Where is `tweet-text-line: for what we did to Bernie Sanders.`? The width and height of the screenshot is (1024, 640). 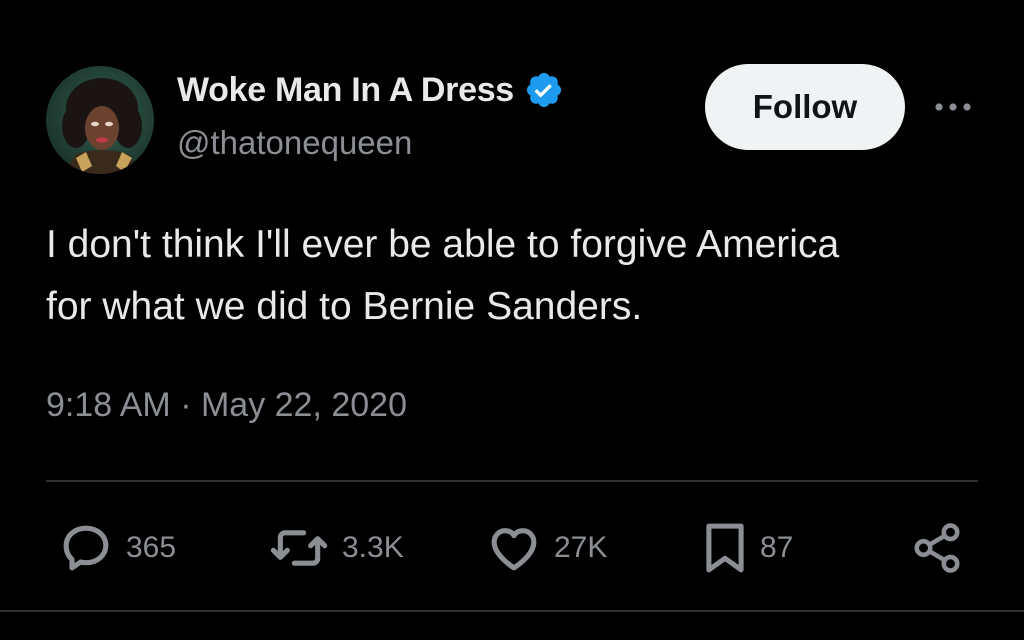
tweet-text-line: for what we did to Bernie Sanders. is located at coordinates (344, 306).